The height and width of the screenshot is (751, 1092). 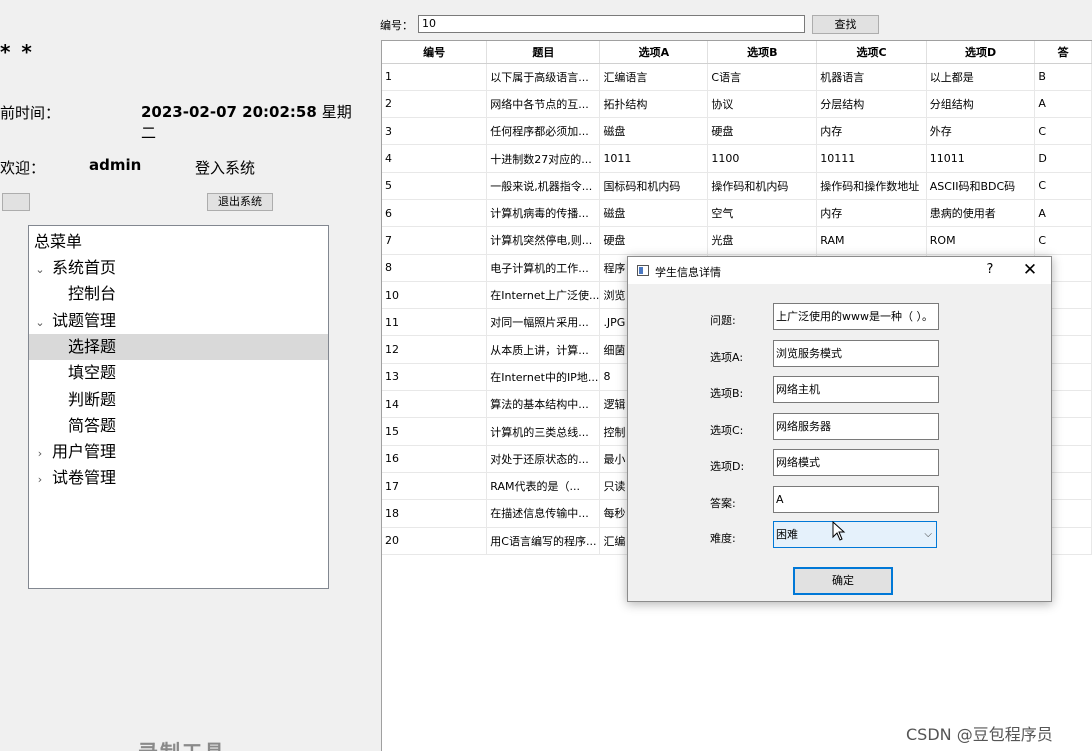 What do you see at coordinates (981, 104) in the screenshot?
I see `table-cell: 分组结构` at bounding box center [981, 104].